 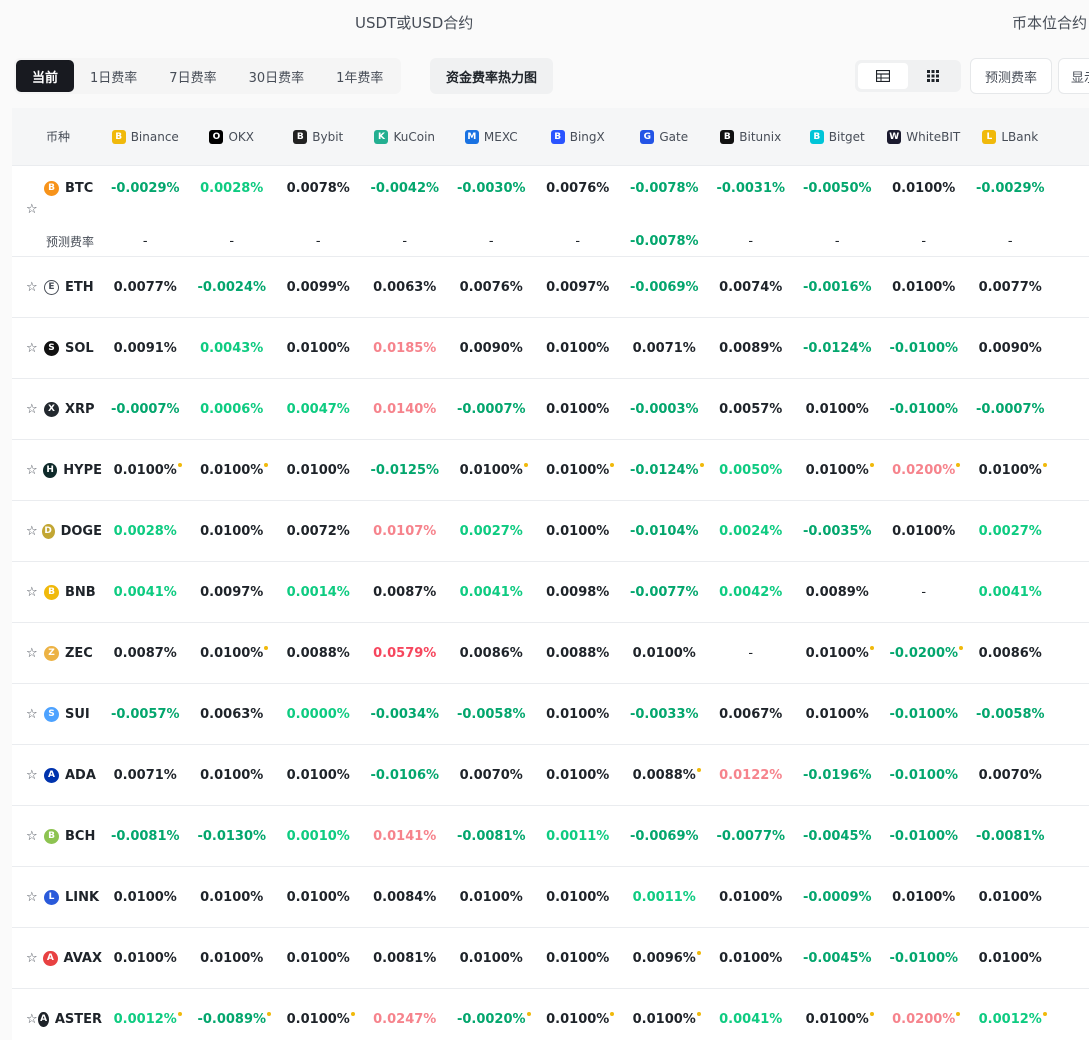 I want to click on rate-cell: 0.0200%, so click(x=924, y=470).